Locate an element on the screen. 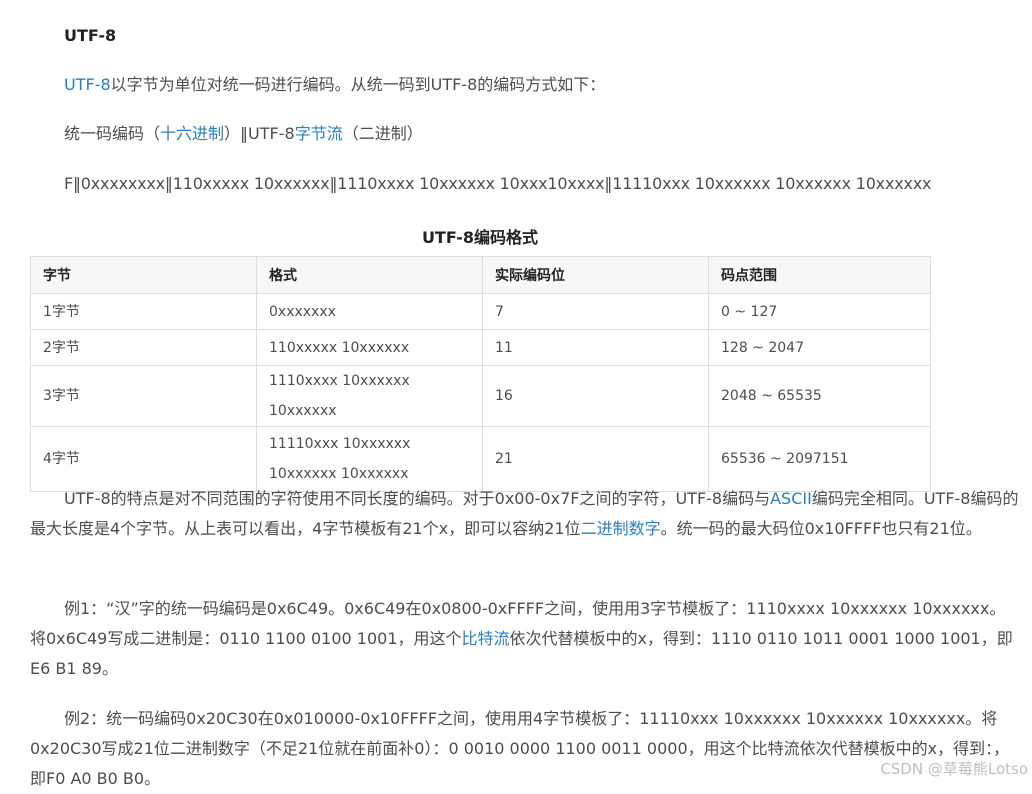 This screenshot has height=794, width=1032. cell-format: 1110xxxx 10xxxxxx 10xxxxxx is located at coordinates (369, 396).